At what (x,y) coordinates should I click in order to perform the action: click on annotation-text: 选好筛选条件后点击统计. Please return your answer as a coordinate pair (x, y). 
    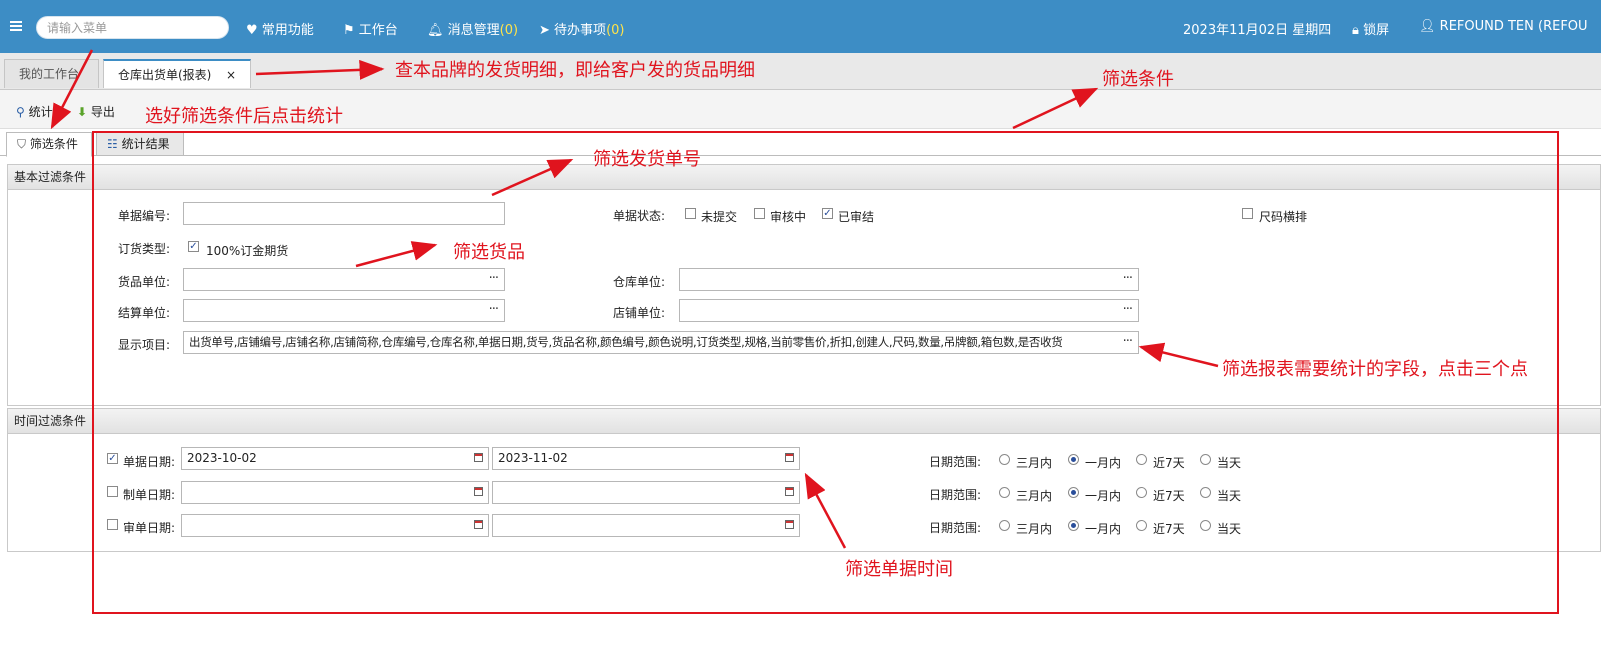
    Looking at the image, I should click on (244, 116).